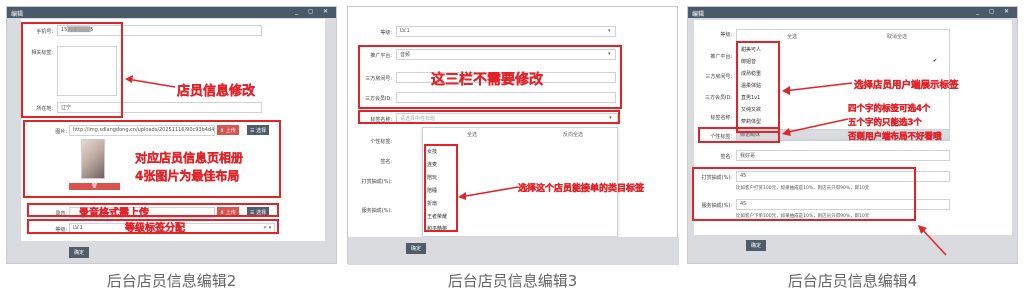  Describe the element at coordinates (171, 281) in the screenshot. I see `caption-panel-2: 后台店员信息编辑2` at that location.